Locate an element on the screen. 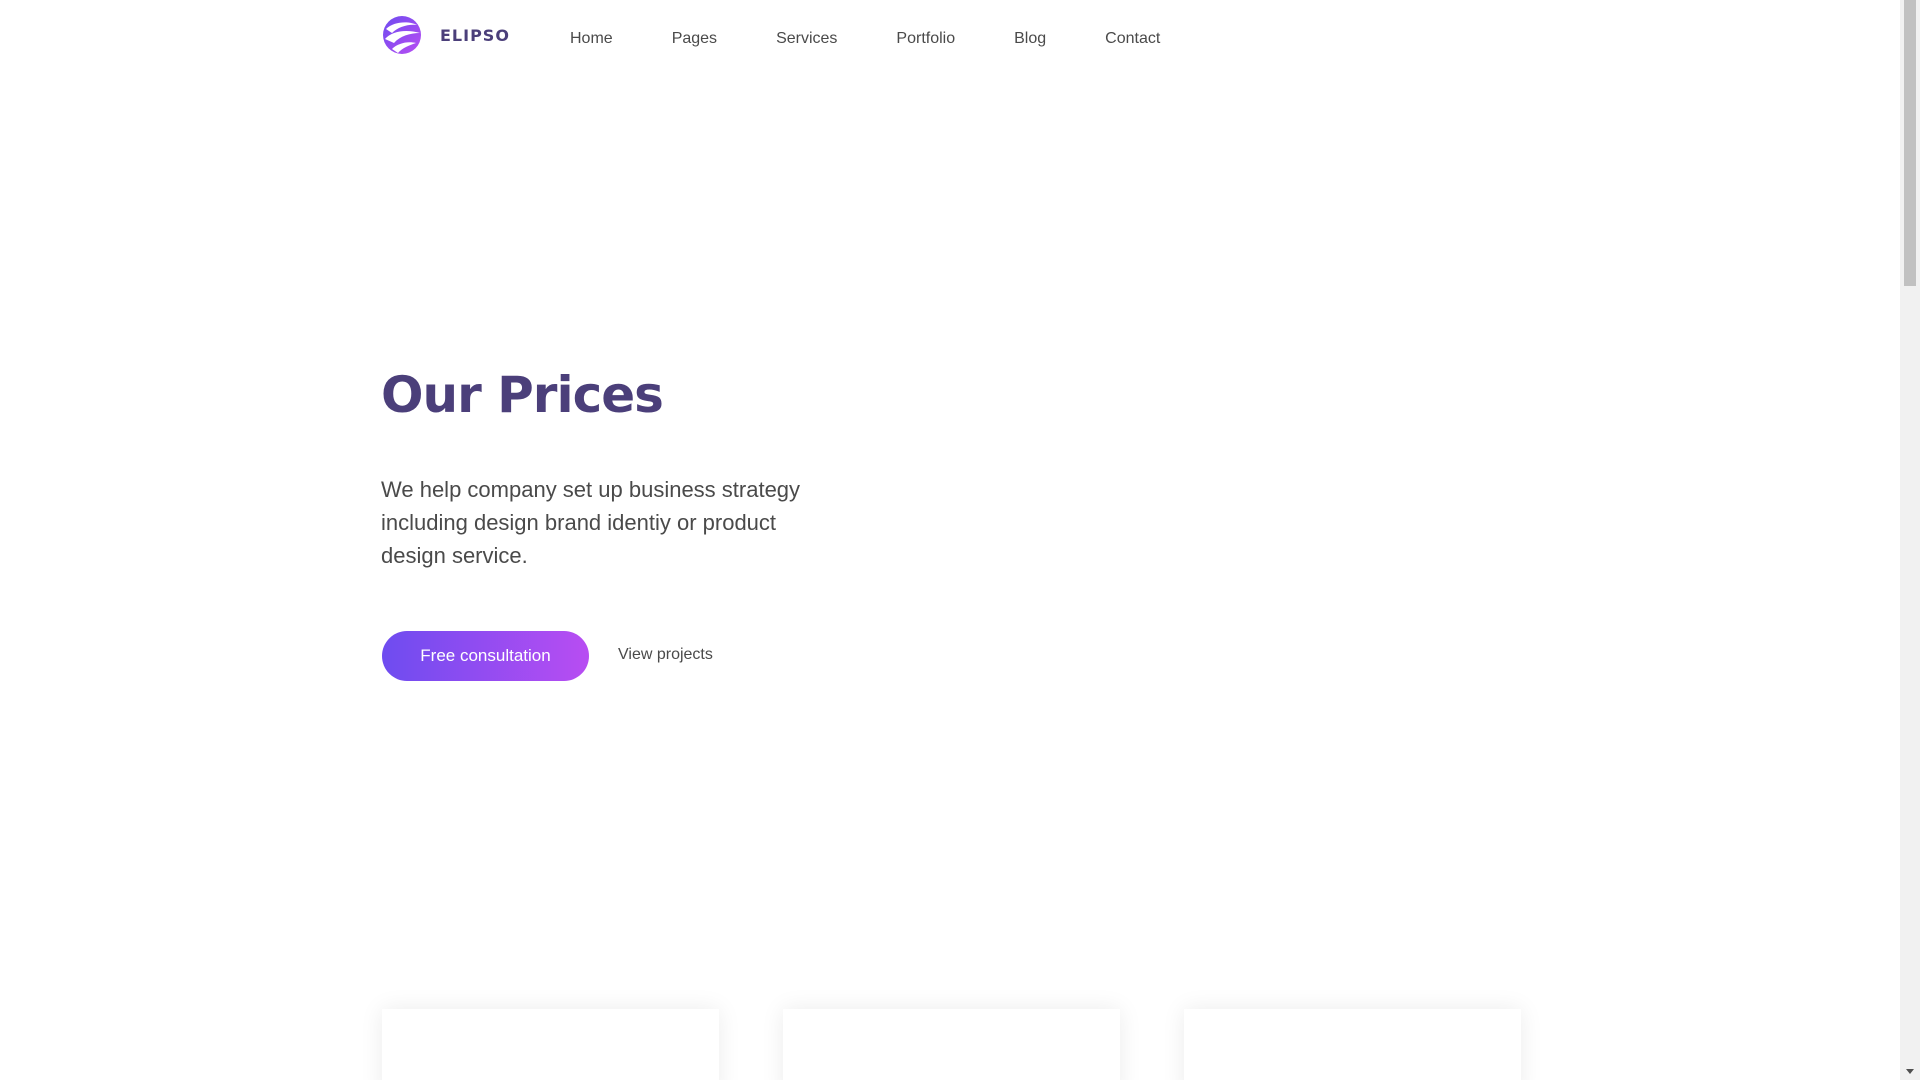  brand-name: ELIPSO is located at coordinates (475, 35).